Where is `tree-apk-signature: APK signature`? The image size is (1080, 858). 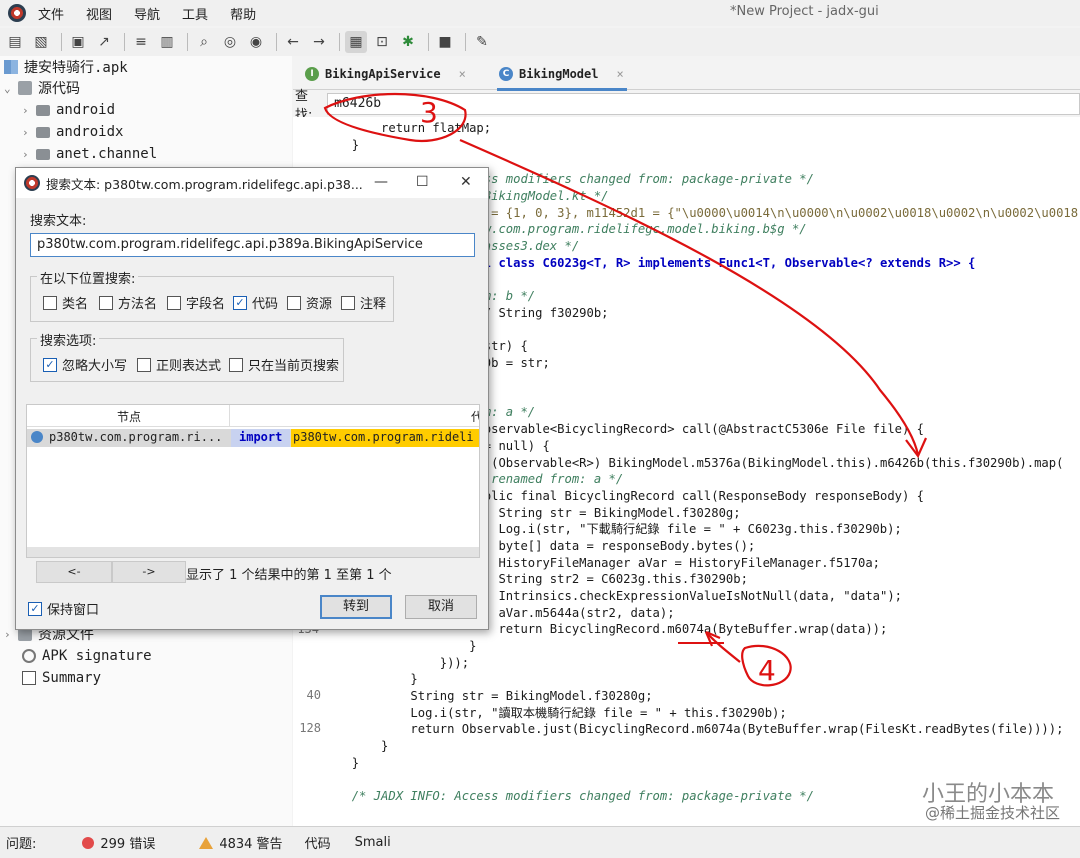
tree-apk-signature: APK signature is located at coordinates (87, 656).